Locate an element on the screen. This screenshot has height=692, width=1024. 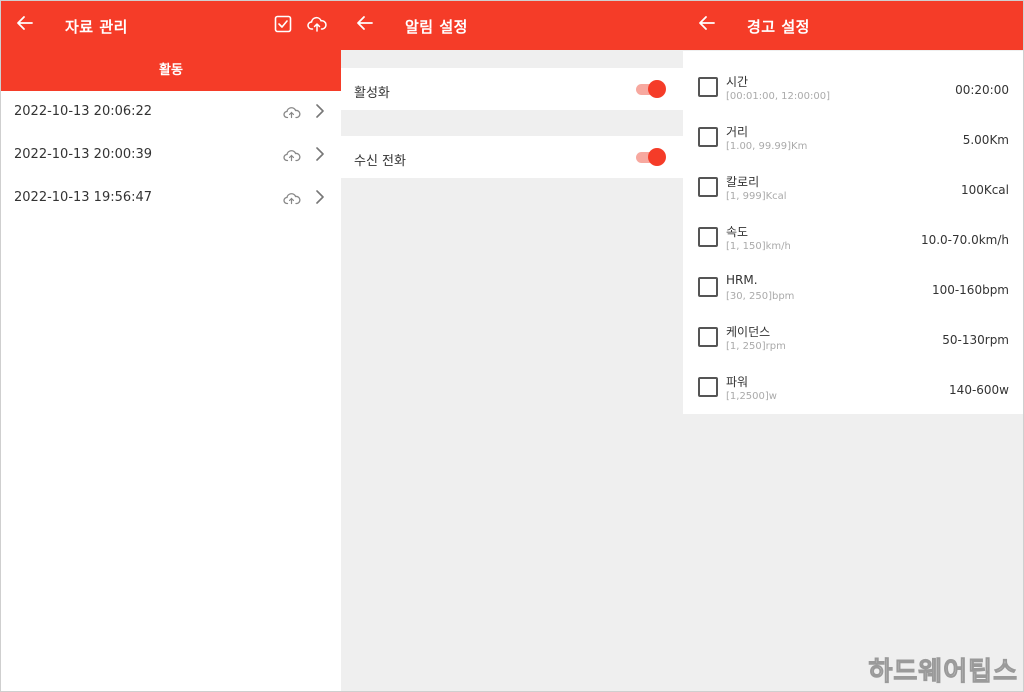
alert-range: [1.00, 99.99]Km is located at coordinates (767, 146).